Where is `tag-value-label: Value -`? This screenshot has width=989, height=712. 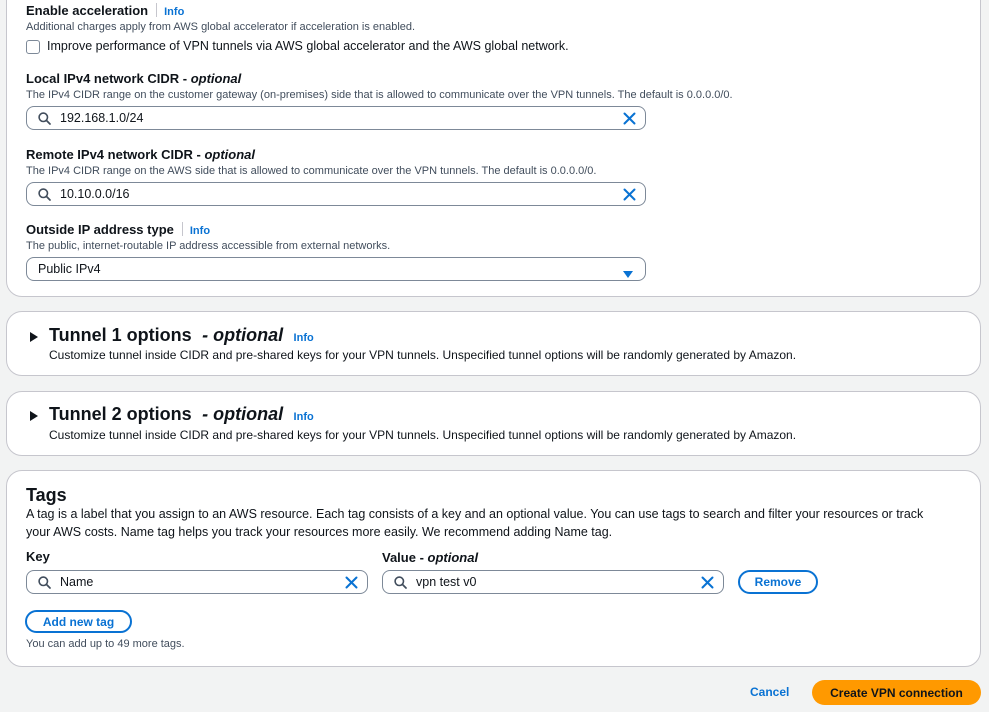
tag-value-label: Value - is located at coordinates (405, 557).